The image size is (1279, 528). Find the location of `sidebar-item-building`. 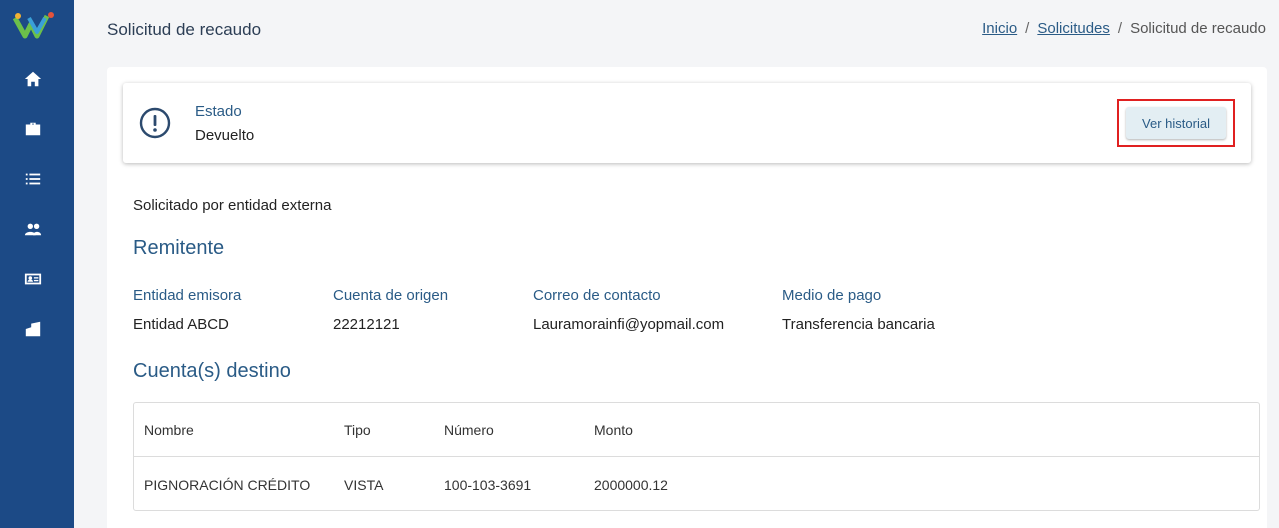

sidebar-item-building is located at coordinates (33, 329).